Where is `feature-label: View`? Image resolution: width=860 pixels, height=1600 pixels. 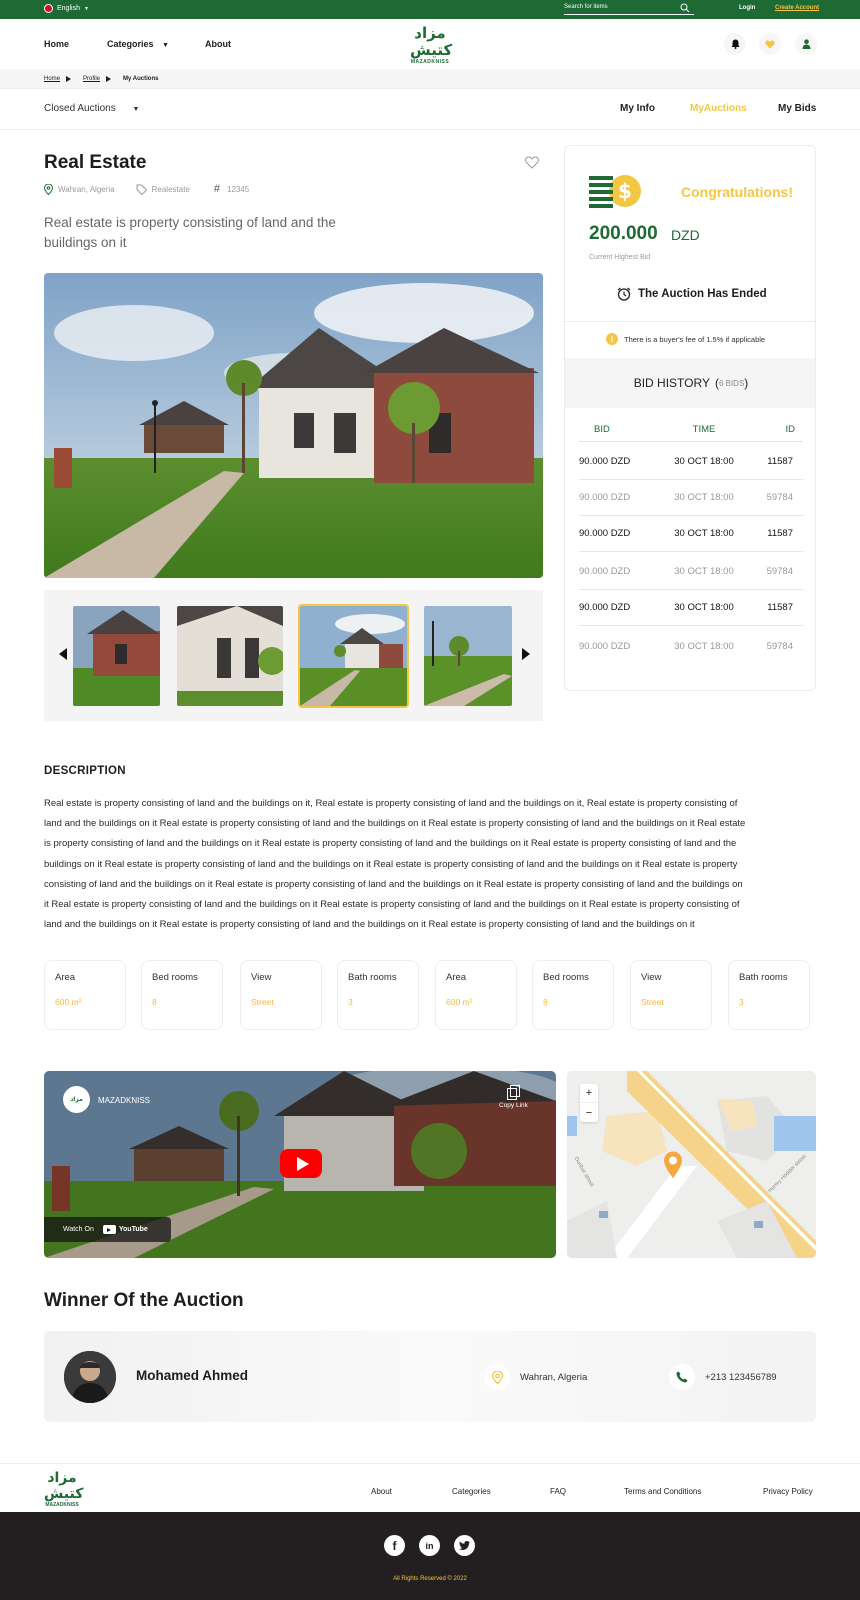
feature-label: View is located at coordinates (651, 977).